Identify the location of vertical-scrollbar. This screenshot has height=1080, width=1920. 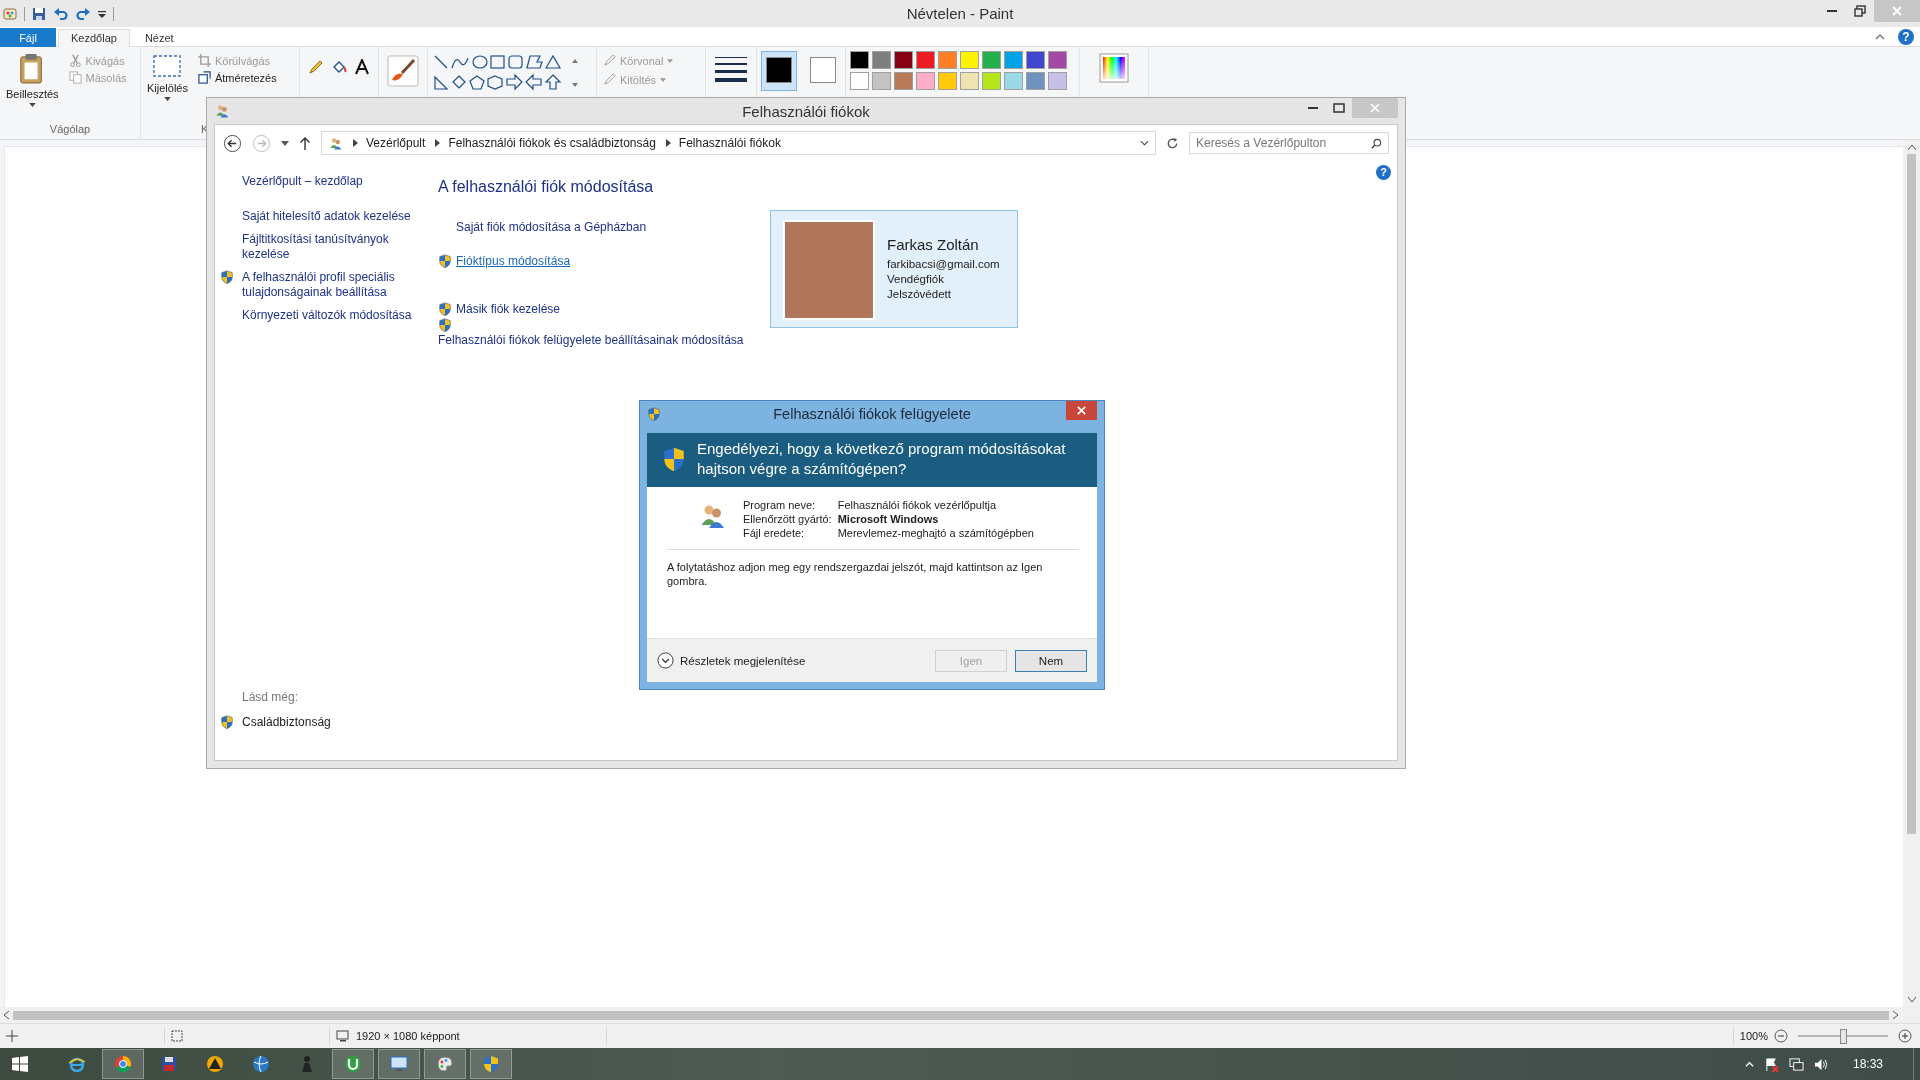
(1911, 573).